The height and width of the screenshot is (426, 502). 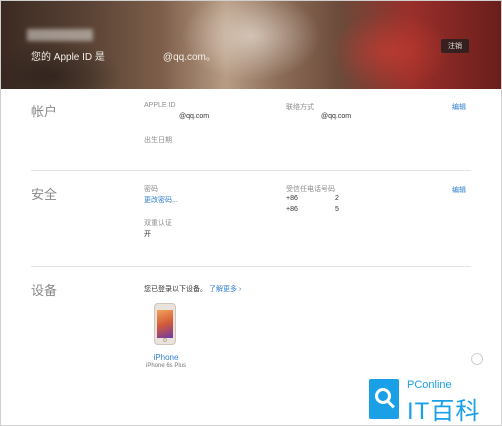 What do you see at coordinates (391, 50) in the screenshot?
I see `banner-blur-red` at bounding box center [391, 50].